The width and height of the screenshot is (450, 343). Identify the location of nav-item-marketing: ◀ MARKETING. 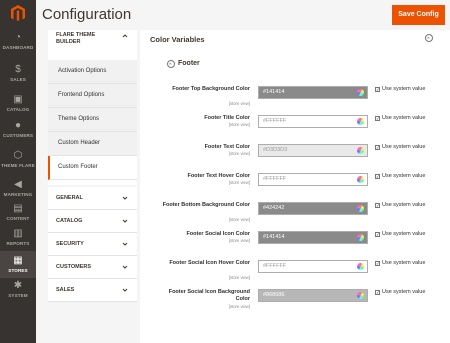
(18, 188).